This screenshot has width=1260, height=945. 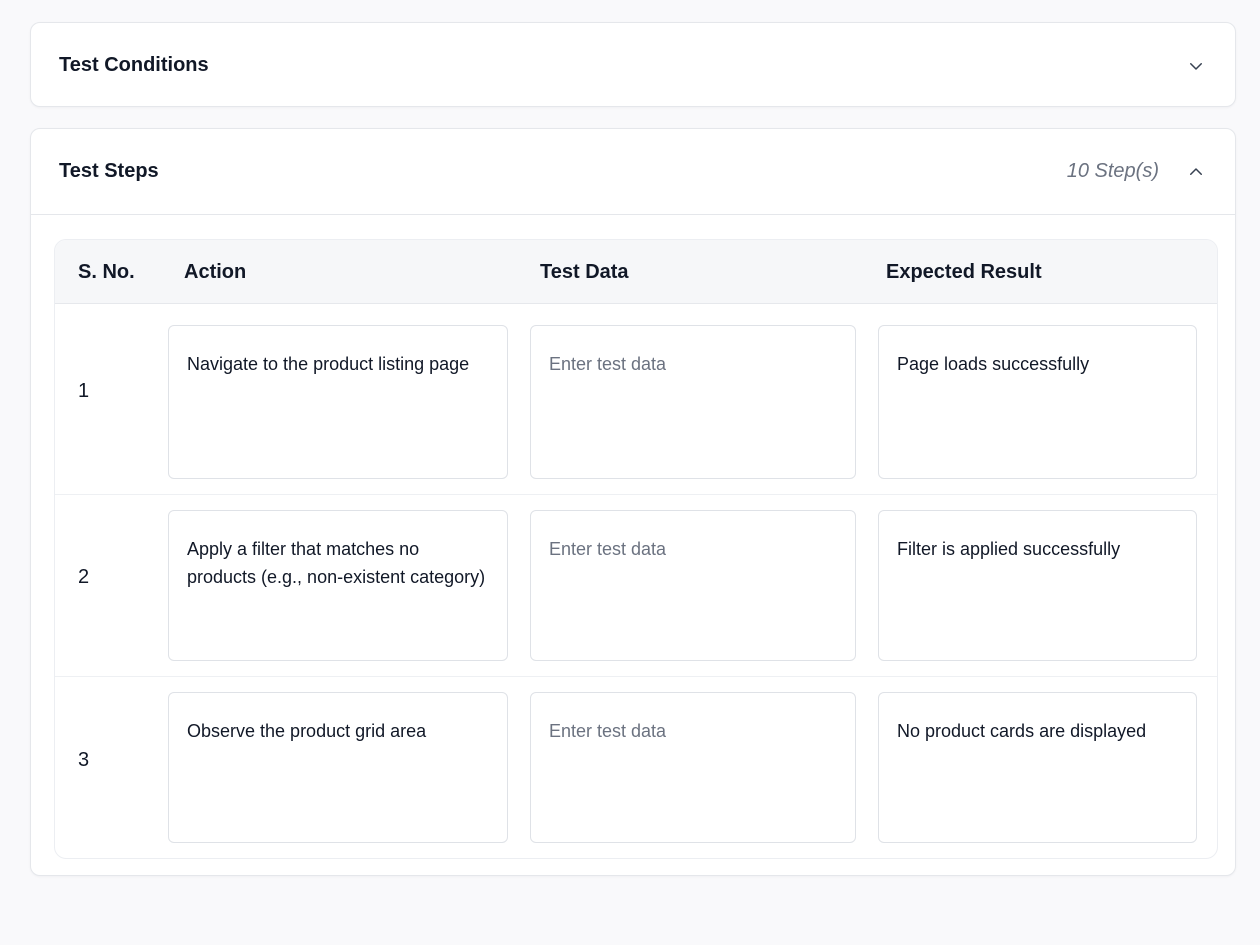 I want to click on step-number: 2, so click(x=84, y=577).